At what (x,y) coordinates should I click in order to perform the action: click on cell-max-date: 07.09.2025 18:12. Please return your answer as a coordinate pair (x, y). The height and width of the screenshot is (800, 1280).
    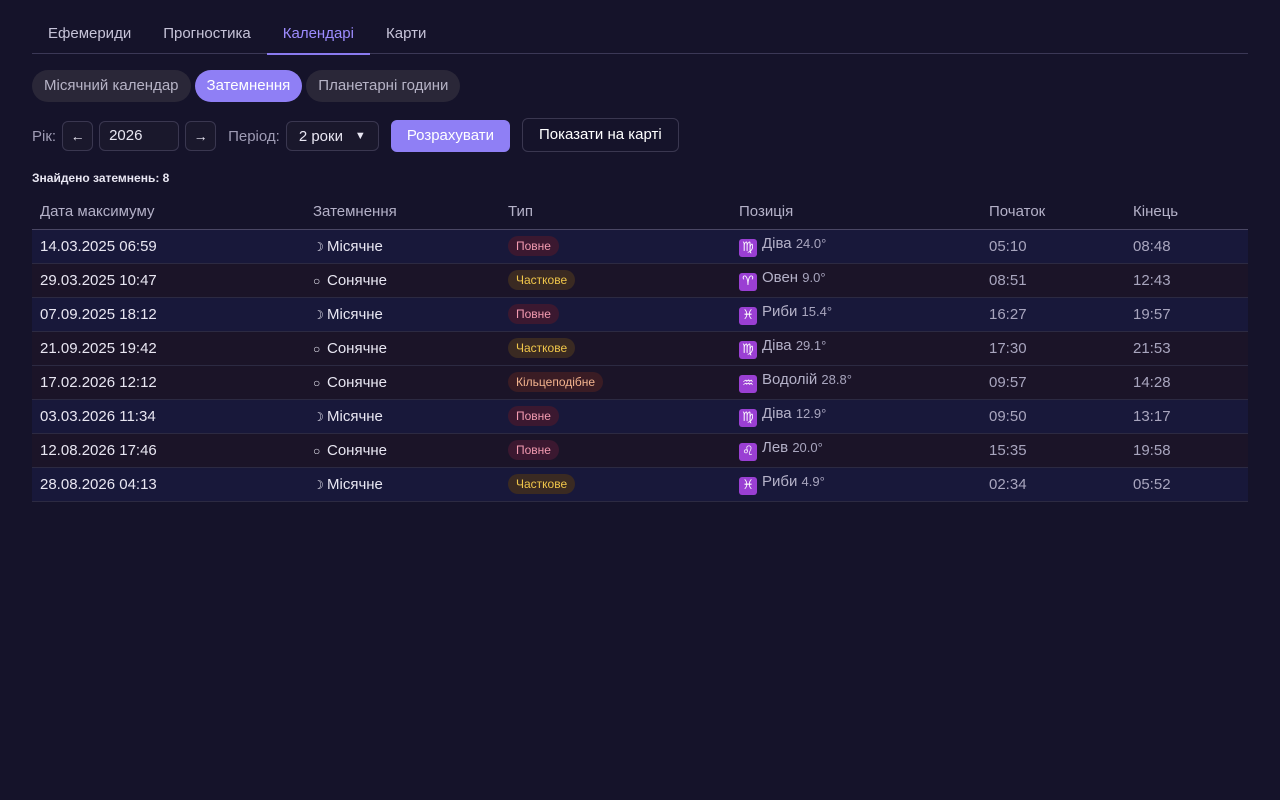
    Looking at the image, I should click on (168, 314).